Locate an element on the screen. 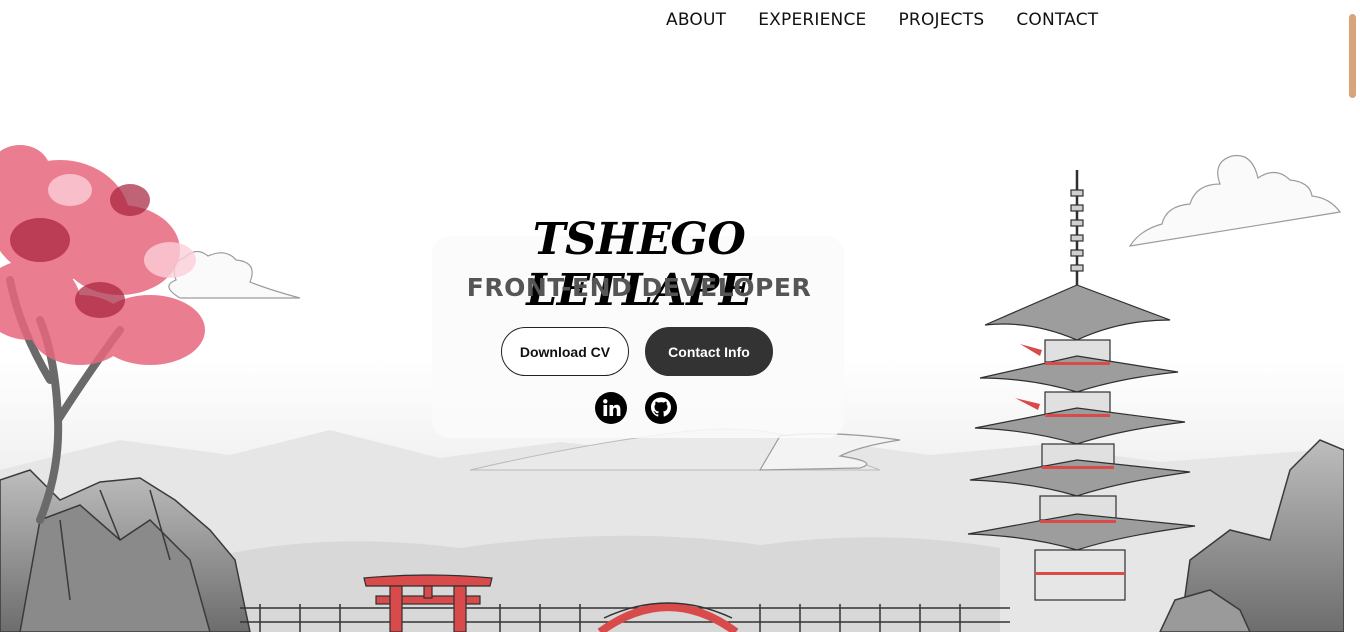  top-navigation: ABOUT EXPERIENCE PROJECTS CONTACT is located at coordinates (882, 20).